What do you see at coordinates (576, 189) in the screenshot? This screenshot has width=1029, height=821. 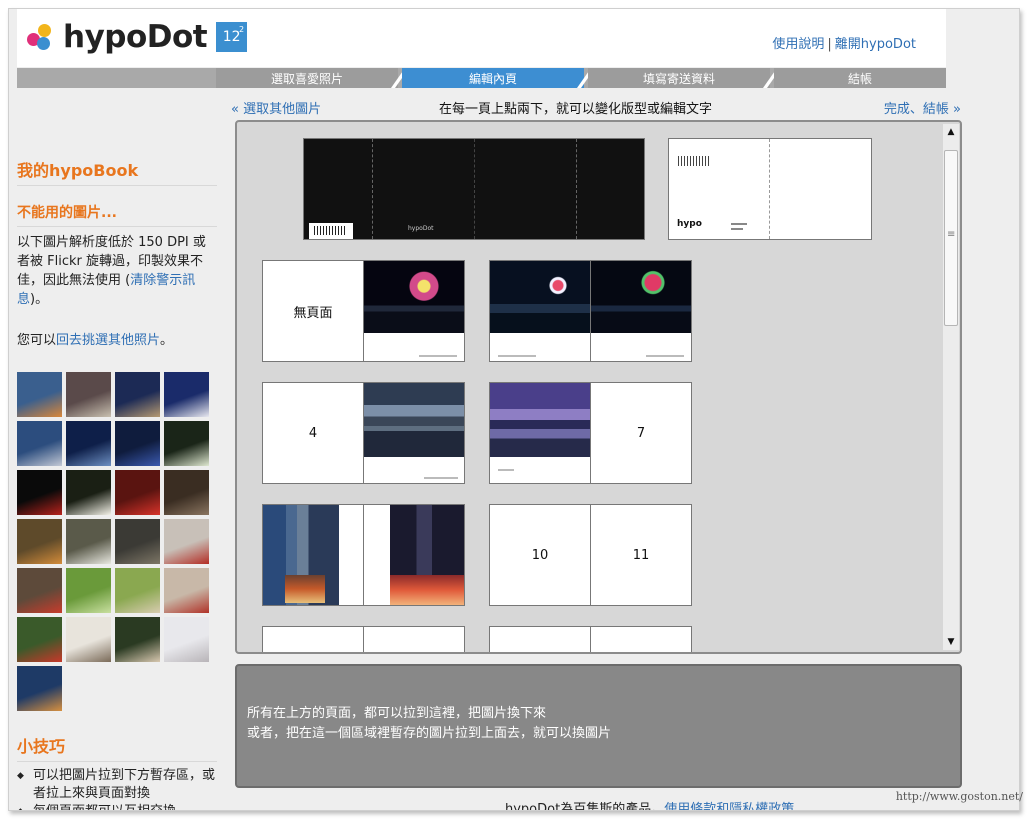 I see `cover-fold-line` at bounding box center [576, 189].